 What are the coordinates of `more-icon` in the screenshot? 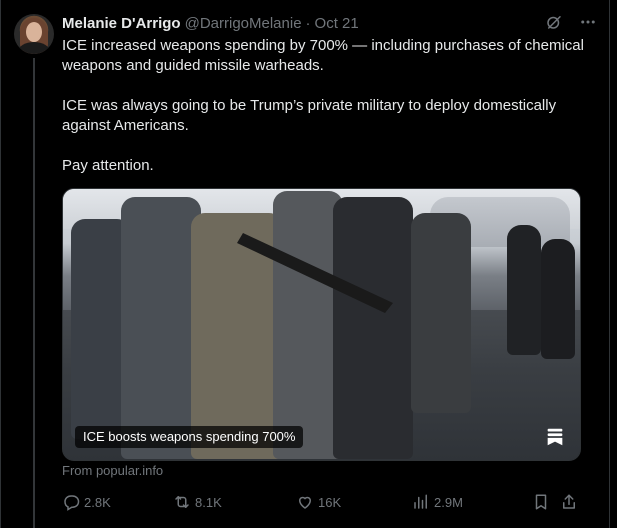 It's located at (588, 22).